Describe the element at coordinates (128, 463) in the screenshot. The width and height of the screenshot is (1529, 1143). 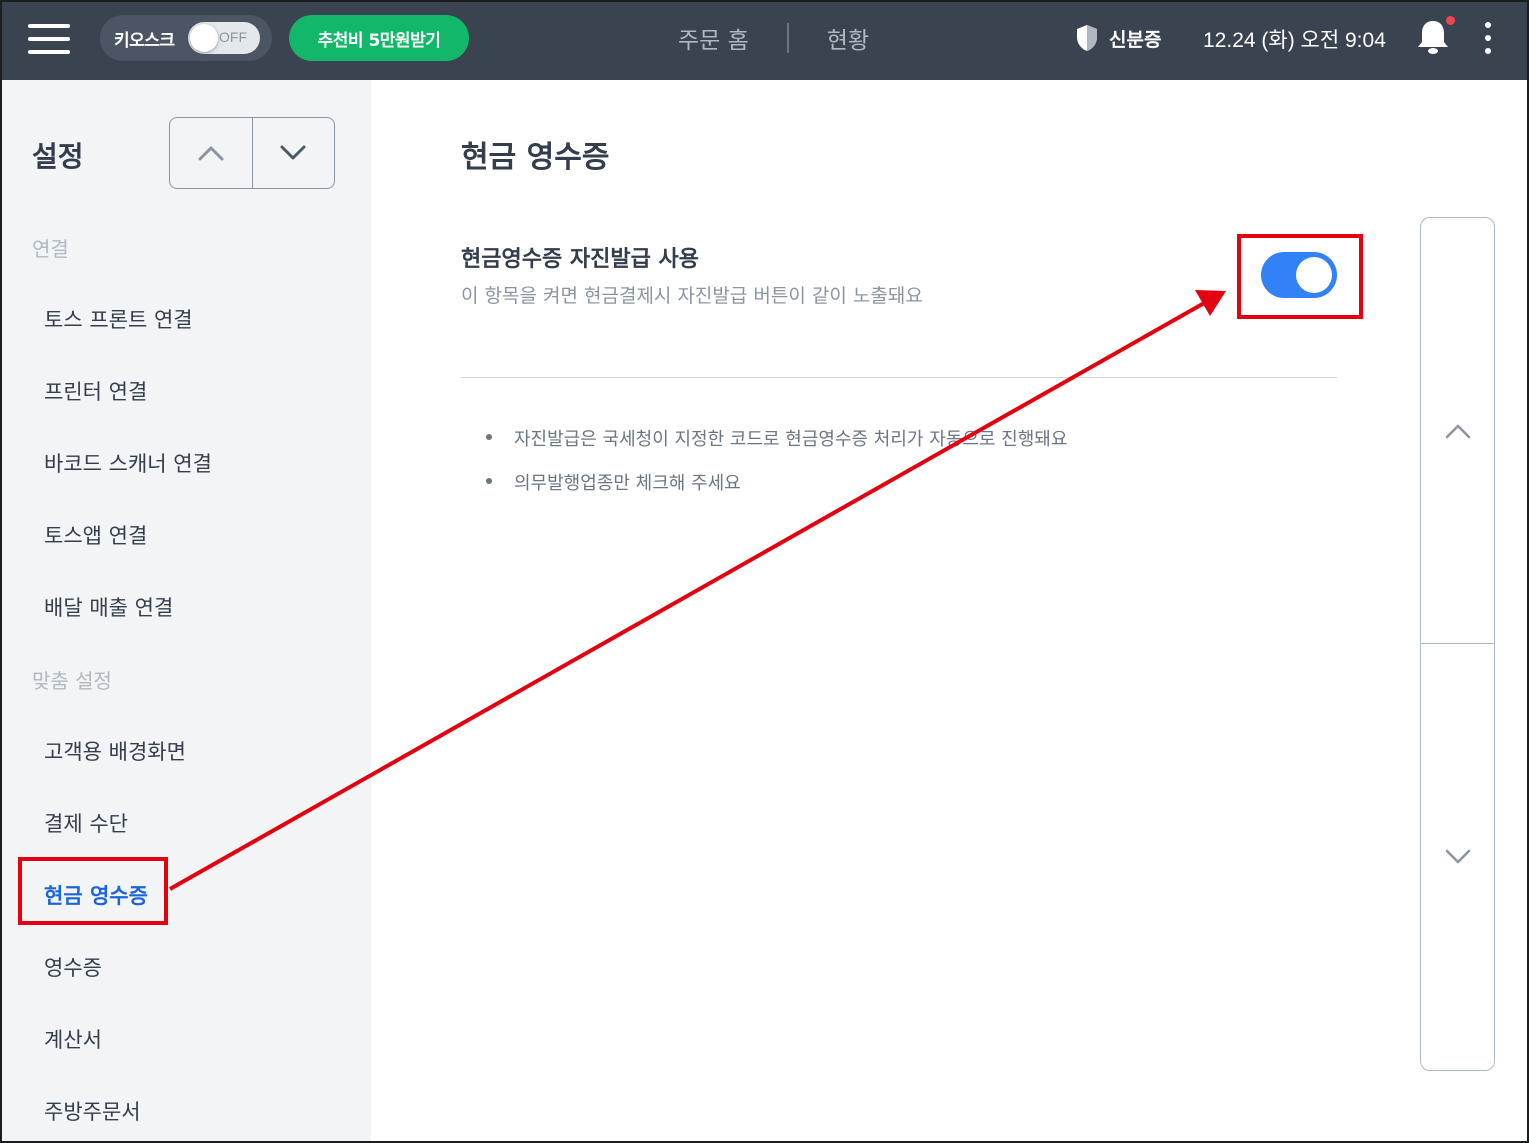
I see `sidebar-item-barcode-scanner: 바코드 스캐너 연결` at that location.